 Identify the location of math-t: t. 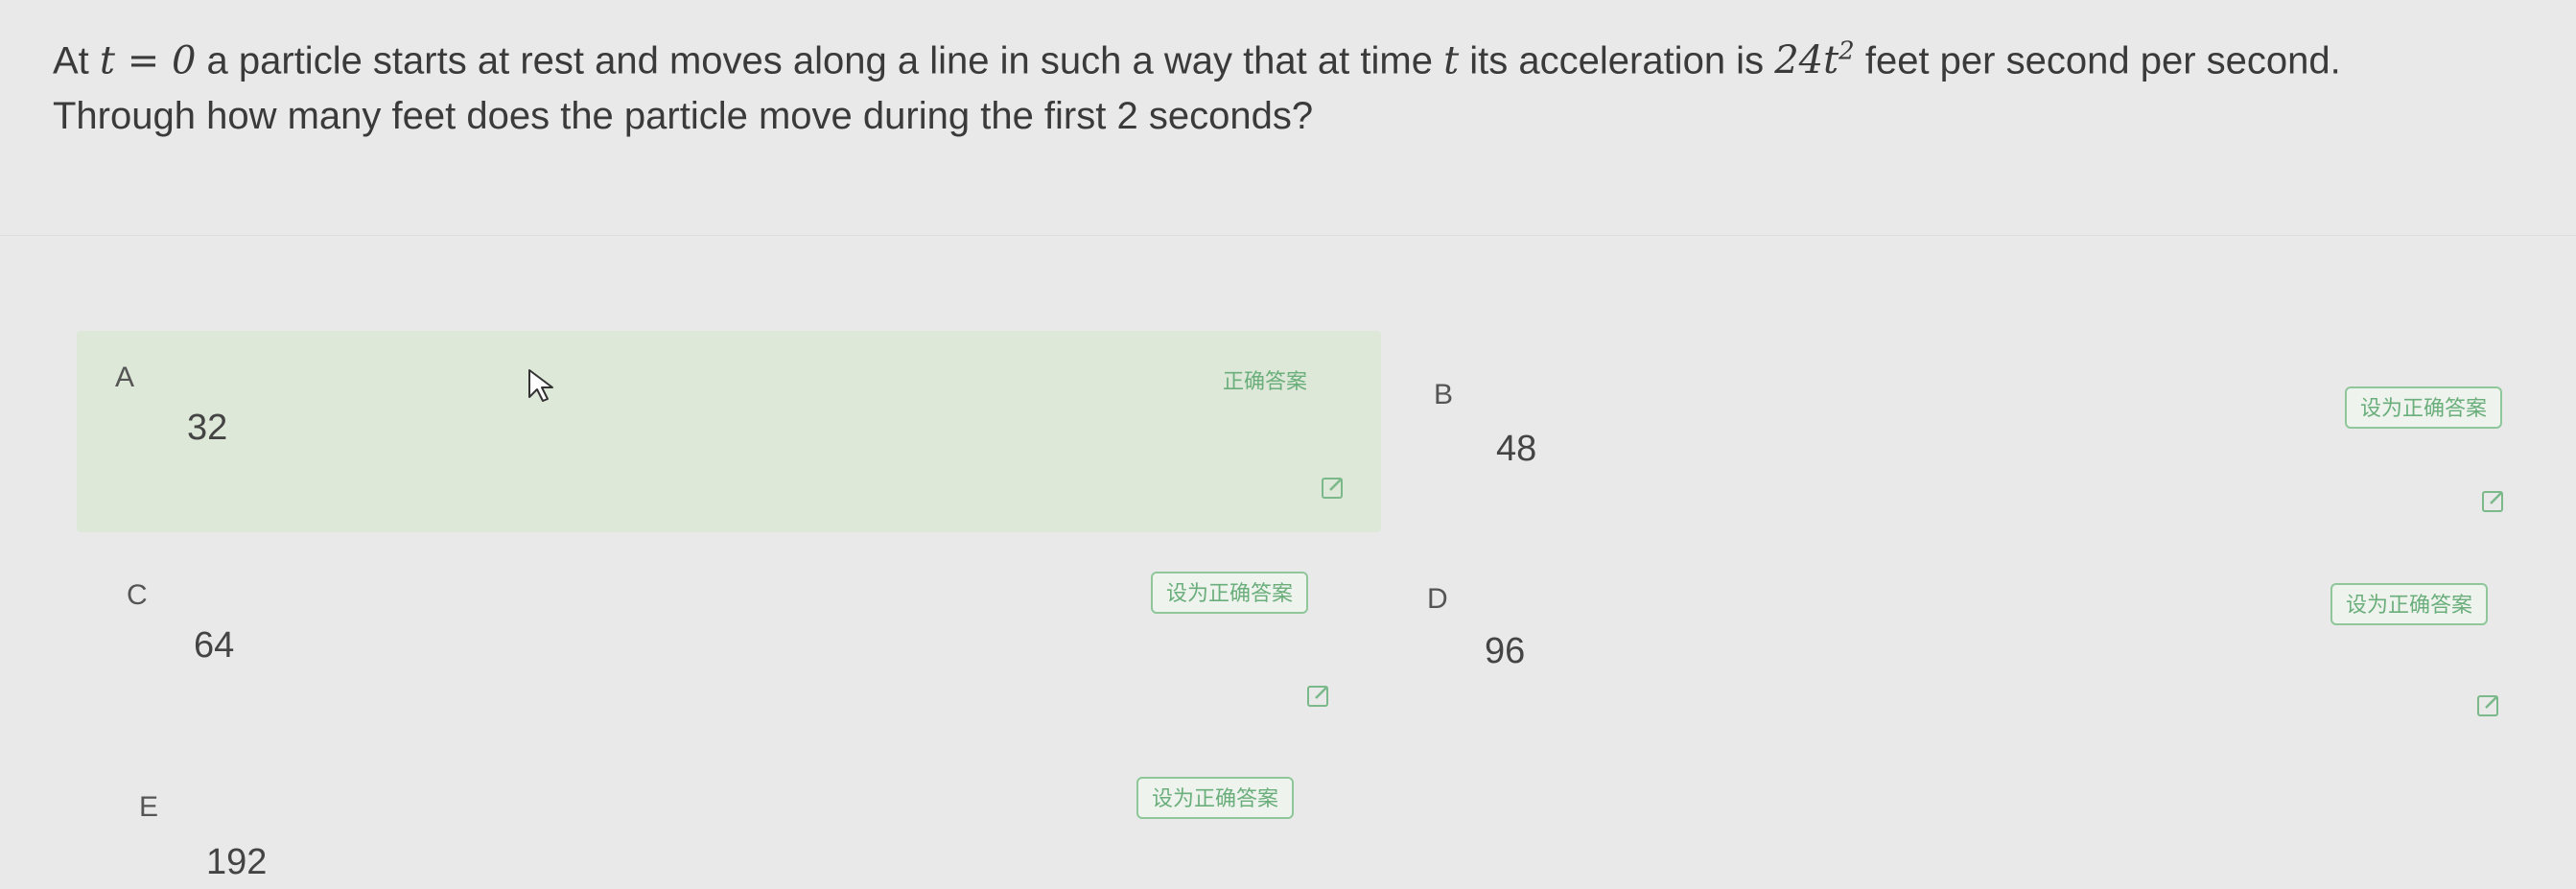
(1451, 60).